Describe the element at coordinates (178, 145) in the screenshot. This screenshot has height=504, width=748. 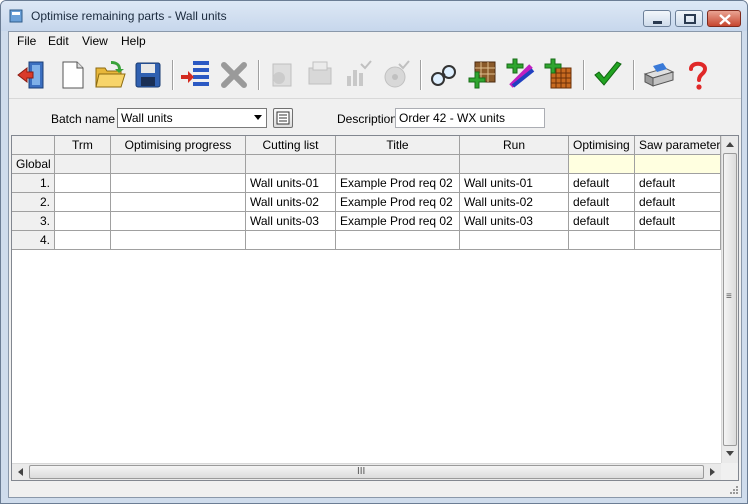
I see `column-header-optimising-progress: Optimising progress` at that location.